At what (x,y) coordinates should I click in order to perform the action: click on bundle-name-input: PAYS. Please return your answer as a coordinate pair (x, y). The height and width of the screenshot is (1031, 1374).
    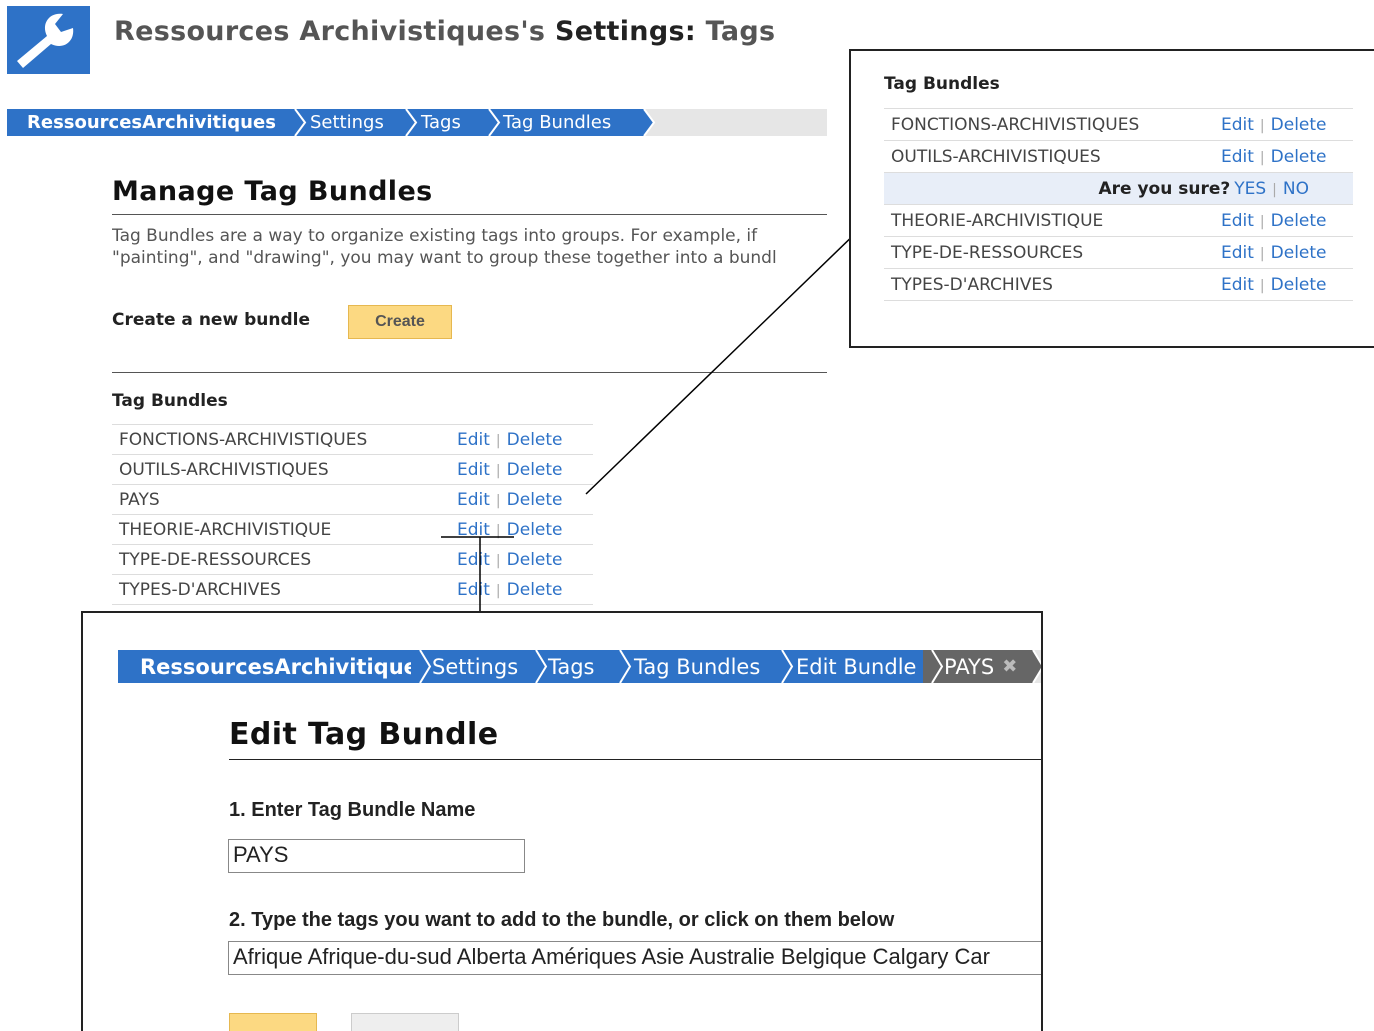
    Looking at the image, I should click on (376, 856).